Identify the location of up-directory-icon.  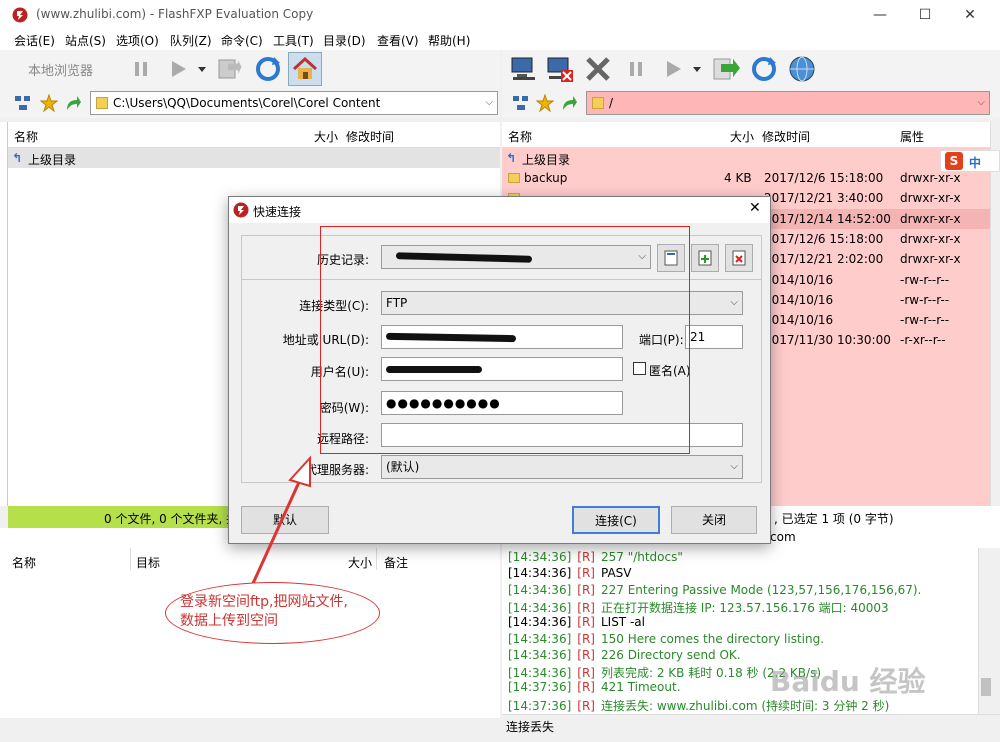
(73, 103).